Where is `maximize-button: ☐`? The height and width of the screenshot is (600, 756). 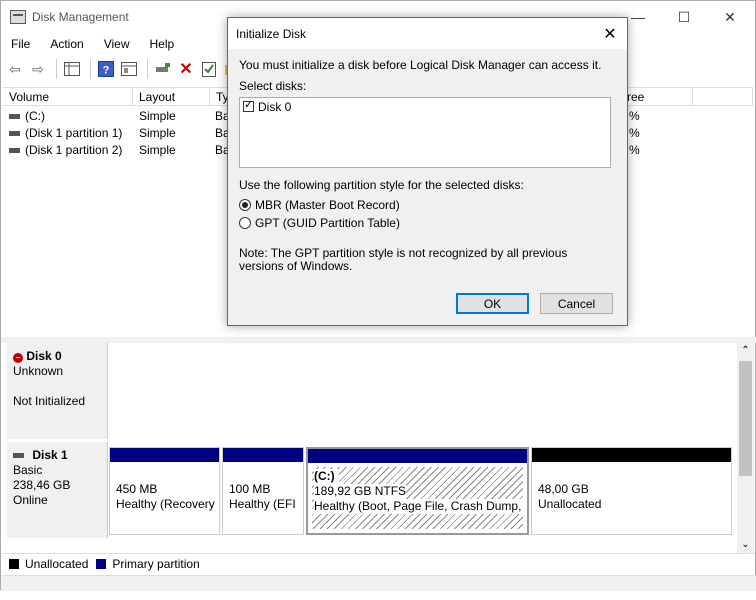 maximize-button: ☐ is located at coordinates (684, 17).